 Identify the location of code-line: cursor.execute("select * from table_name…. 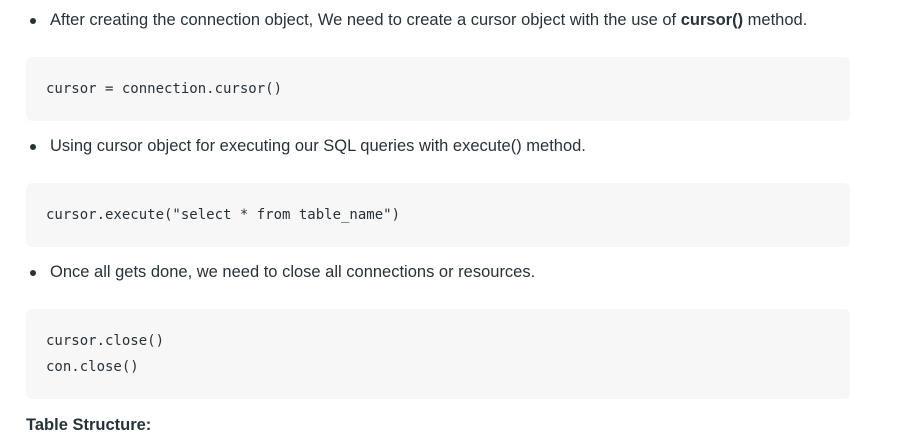
(223, 215).